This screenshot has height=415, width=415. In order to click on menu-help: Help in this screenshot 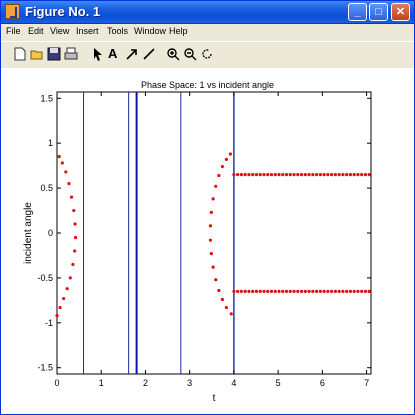, I will do `click(178, 31)`.